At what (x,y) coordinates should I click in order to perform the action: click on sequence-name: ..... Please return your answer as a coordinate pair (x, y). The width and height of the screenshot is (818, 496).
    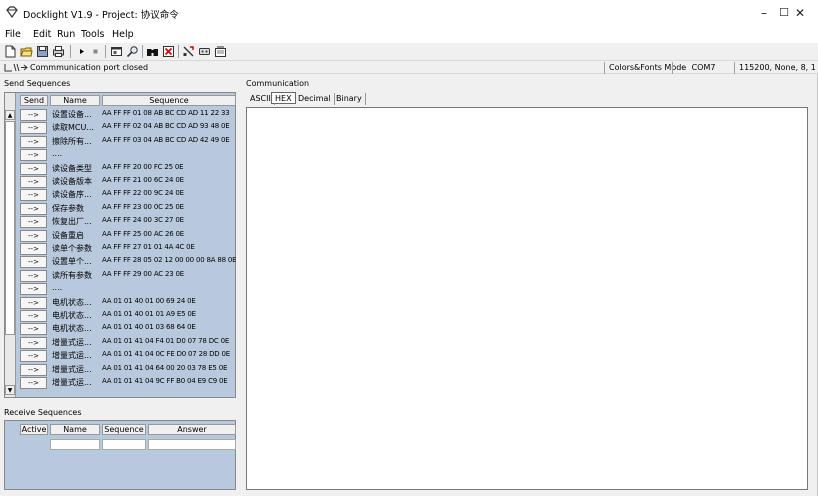
    Looking at the image, I should click on (57, 288).